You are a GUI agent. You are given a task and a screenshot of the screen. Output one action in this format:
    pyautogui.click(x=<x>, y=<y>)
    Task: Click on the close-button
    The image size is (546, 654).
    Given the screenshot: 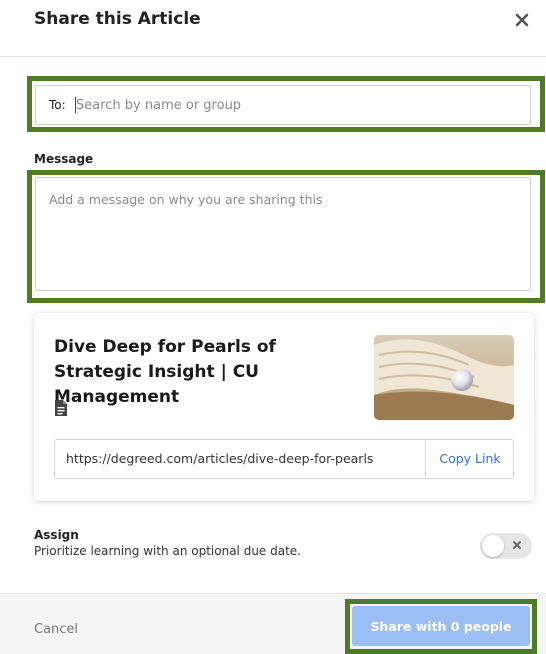 What is the action you would take?
    pyautogui.click(x=522, y=20)
    